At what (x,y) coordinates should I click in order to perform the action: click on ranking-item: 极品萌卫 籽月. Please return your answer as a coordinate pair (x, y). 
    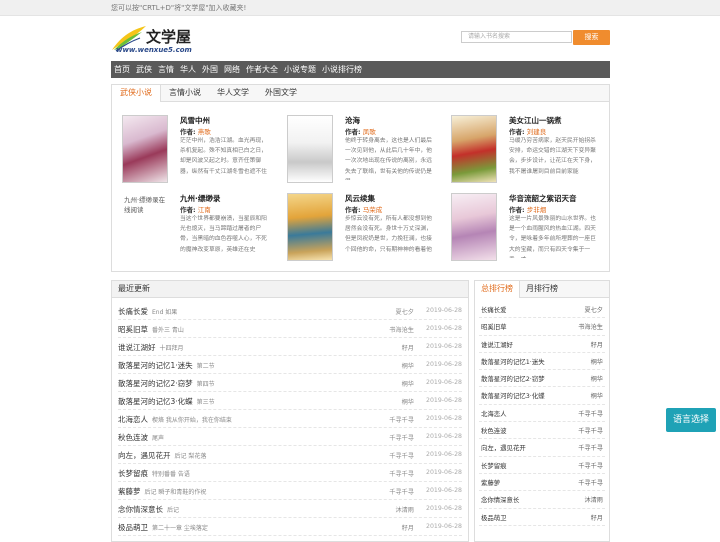
    Looking at the image, I should click on (542, 517).